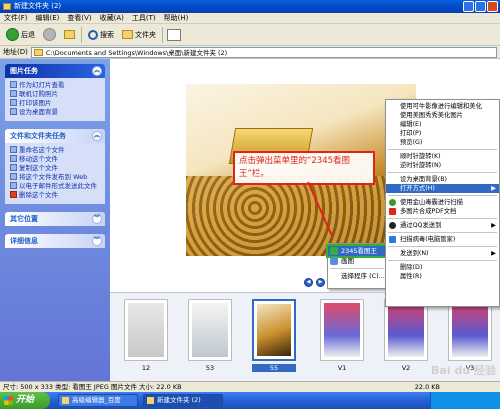  Describe the element at coordinates (442, 142) in the screenshot. I see `menu-item-preview: 预览(G)` at that location.